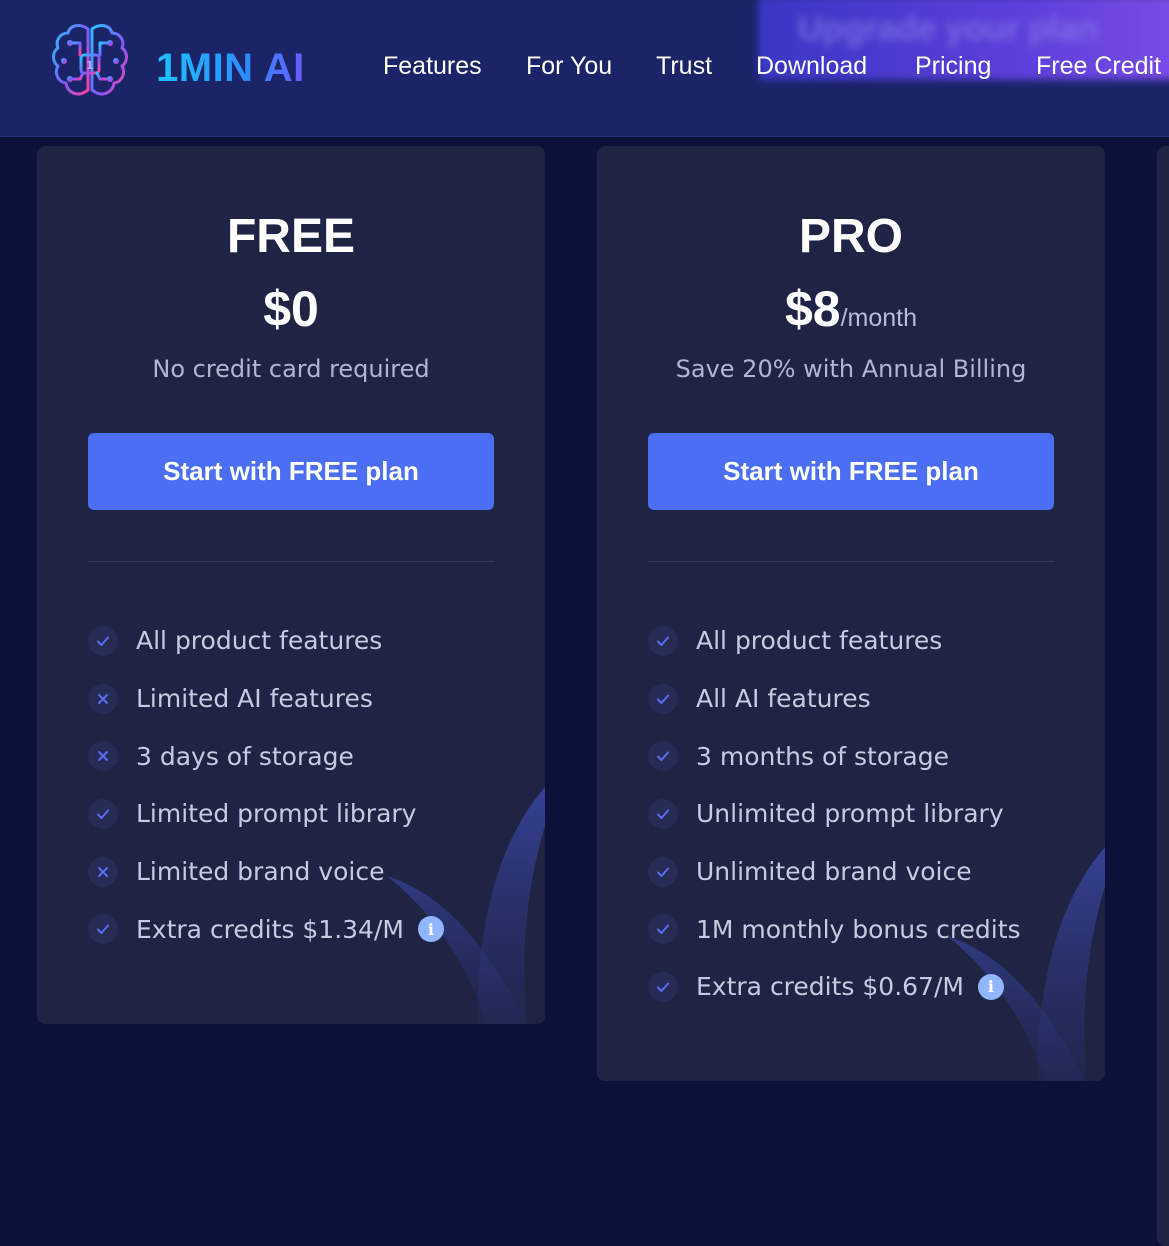 The height and width of the screenshot is (1246, 1169). Describe the element at coordinates (245, 756) in the screenshot. I see `feature-text: 3 days of storage` at that location.